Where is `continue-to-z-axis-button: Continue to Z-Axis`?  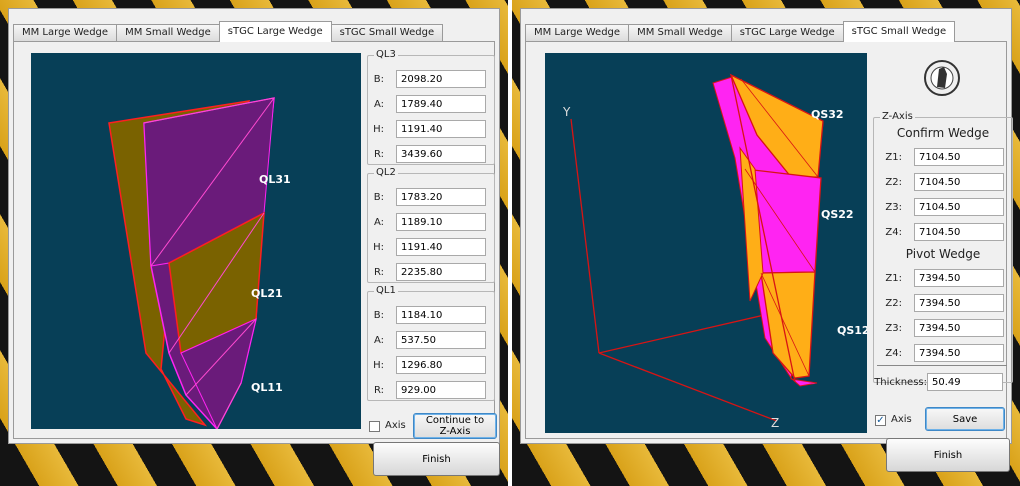 continue-to-z-axis-button: Continue to Z-Axis is located at coordinates (455, 426).